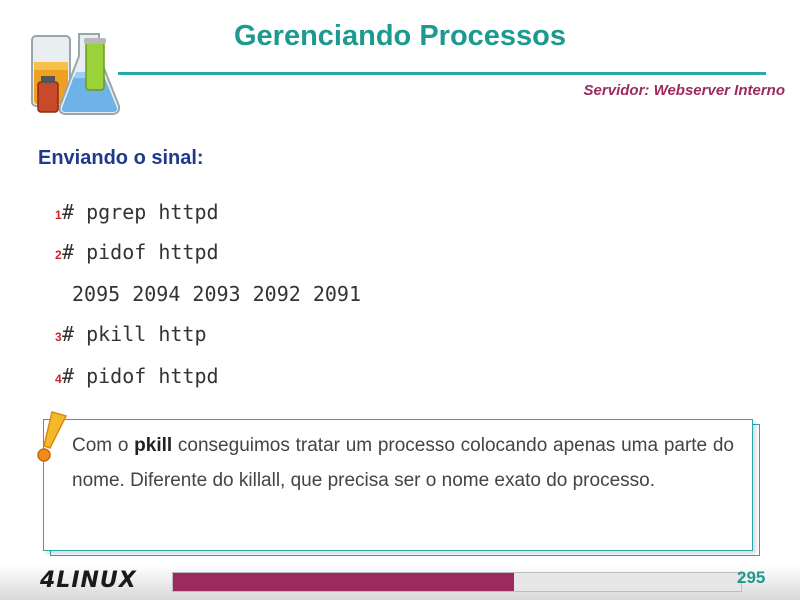  I want to click on command-line: 2# pidof httpd, so click(137, 252).